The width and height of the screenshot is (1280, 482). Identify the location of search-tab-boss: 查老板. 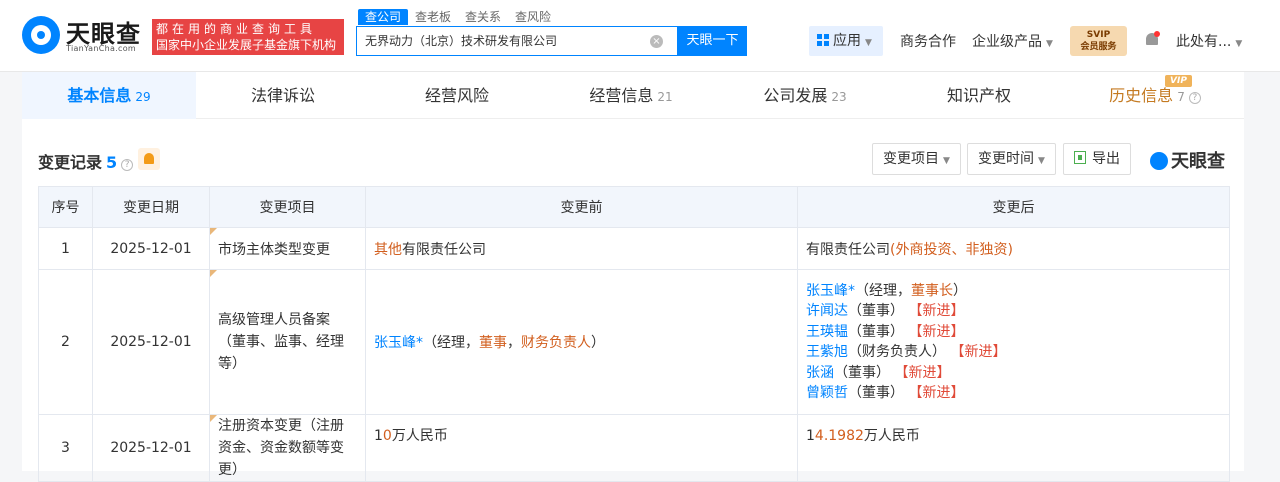
(433, 17).